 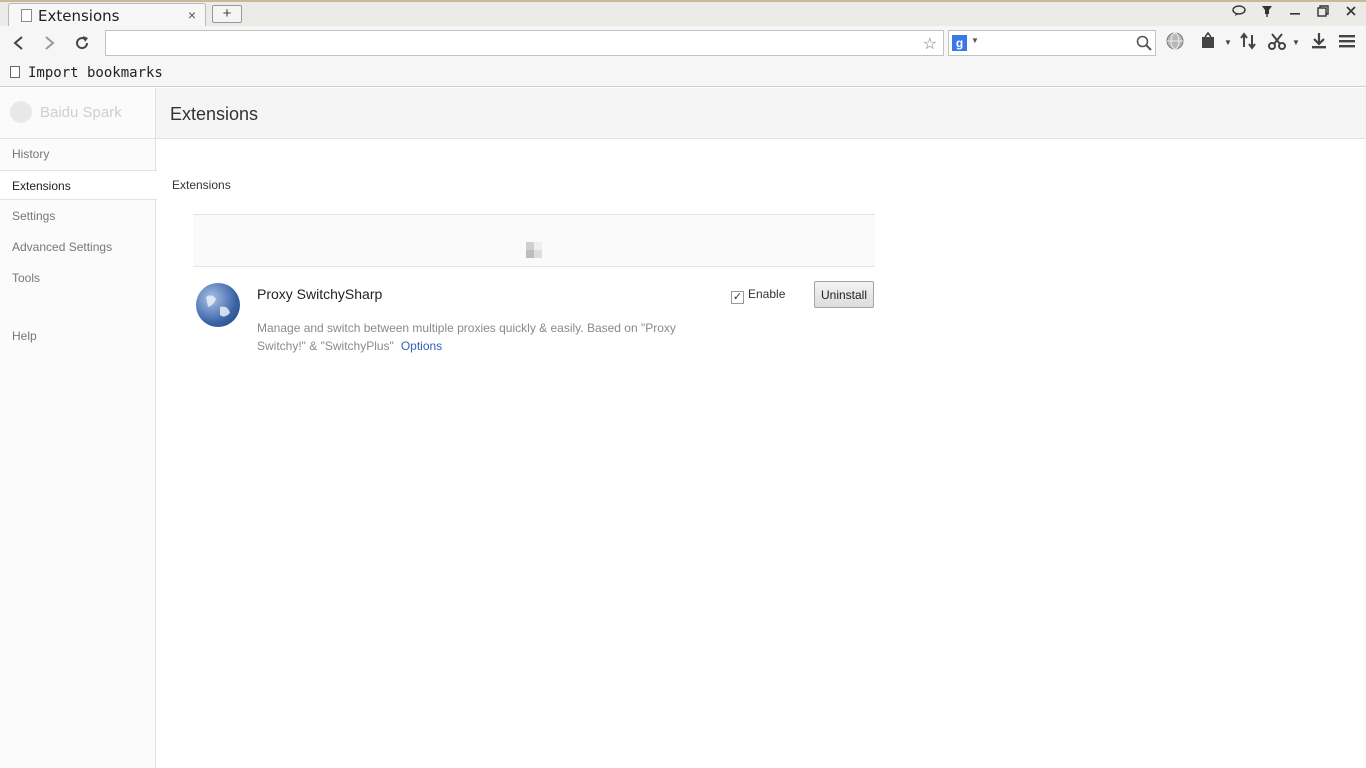 I want to click on reload-button, so click(x=82, y=43).